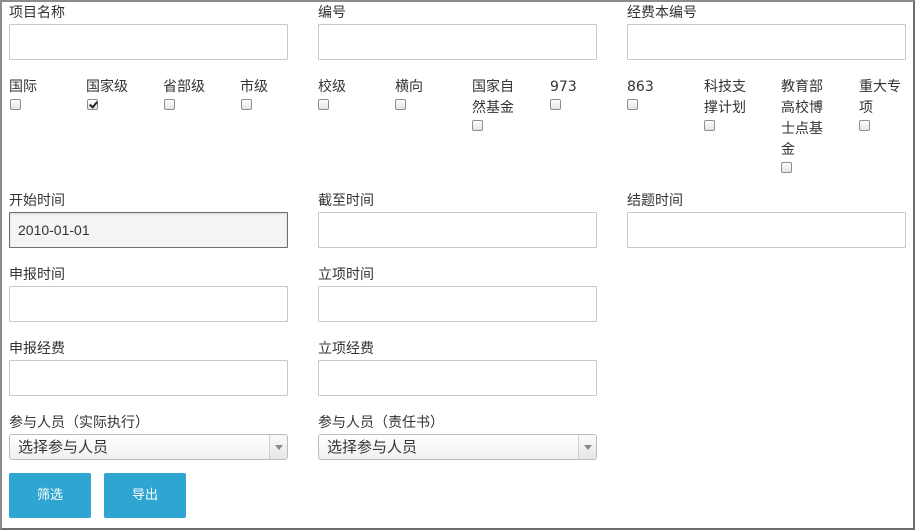  What do you see at coordinates (409, 87) in the screenshot?
I see `checkbox-label: 横向` at bounding box center [409, 87].